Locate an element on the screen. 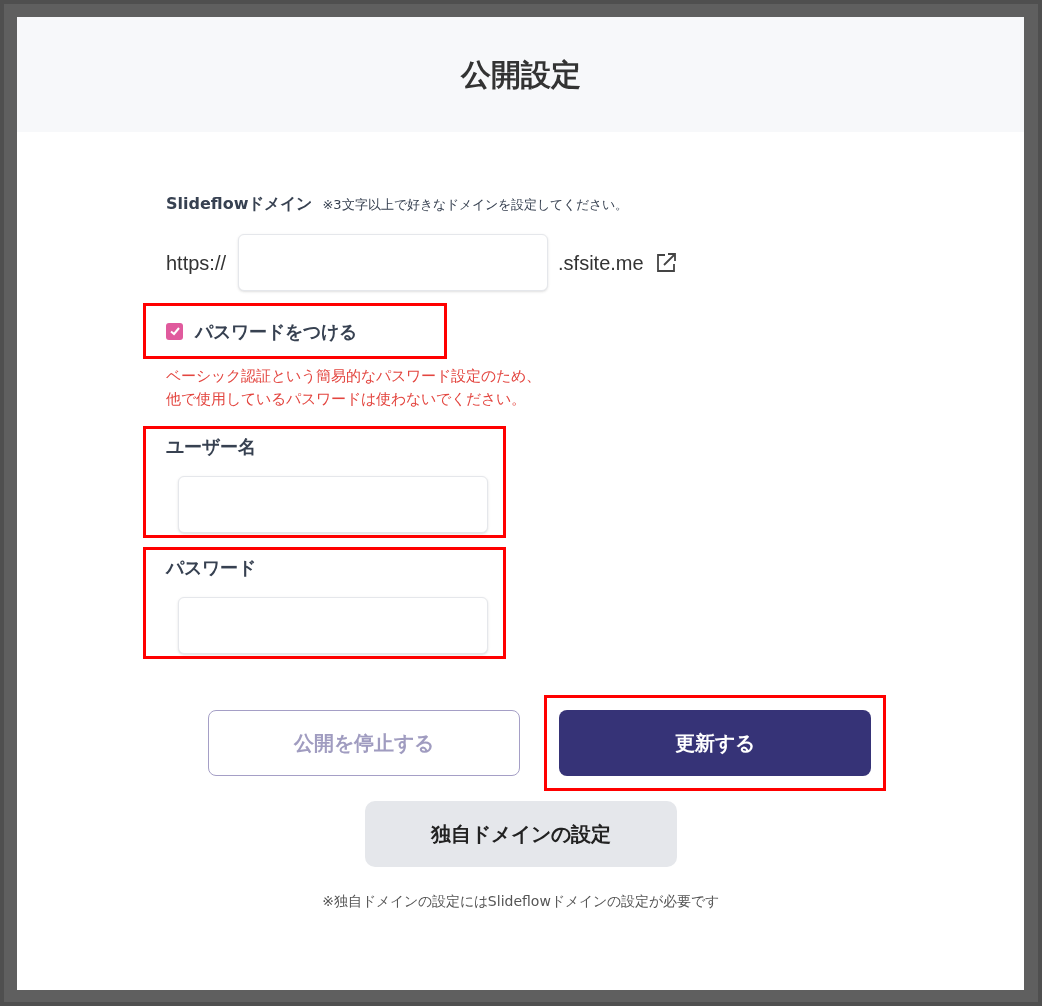  dialog-button: 更新する is located at coordinates (715, 743).